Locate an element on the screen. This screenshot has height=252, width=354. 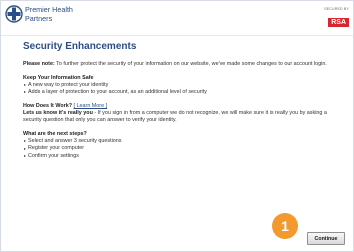
list-item: Confirm your settings is located at coordinates (181, 156).